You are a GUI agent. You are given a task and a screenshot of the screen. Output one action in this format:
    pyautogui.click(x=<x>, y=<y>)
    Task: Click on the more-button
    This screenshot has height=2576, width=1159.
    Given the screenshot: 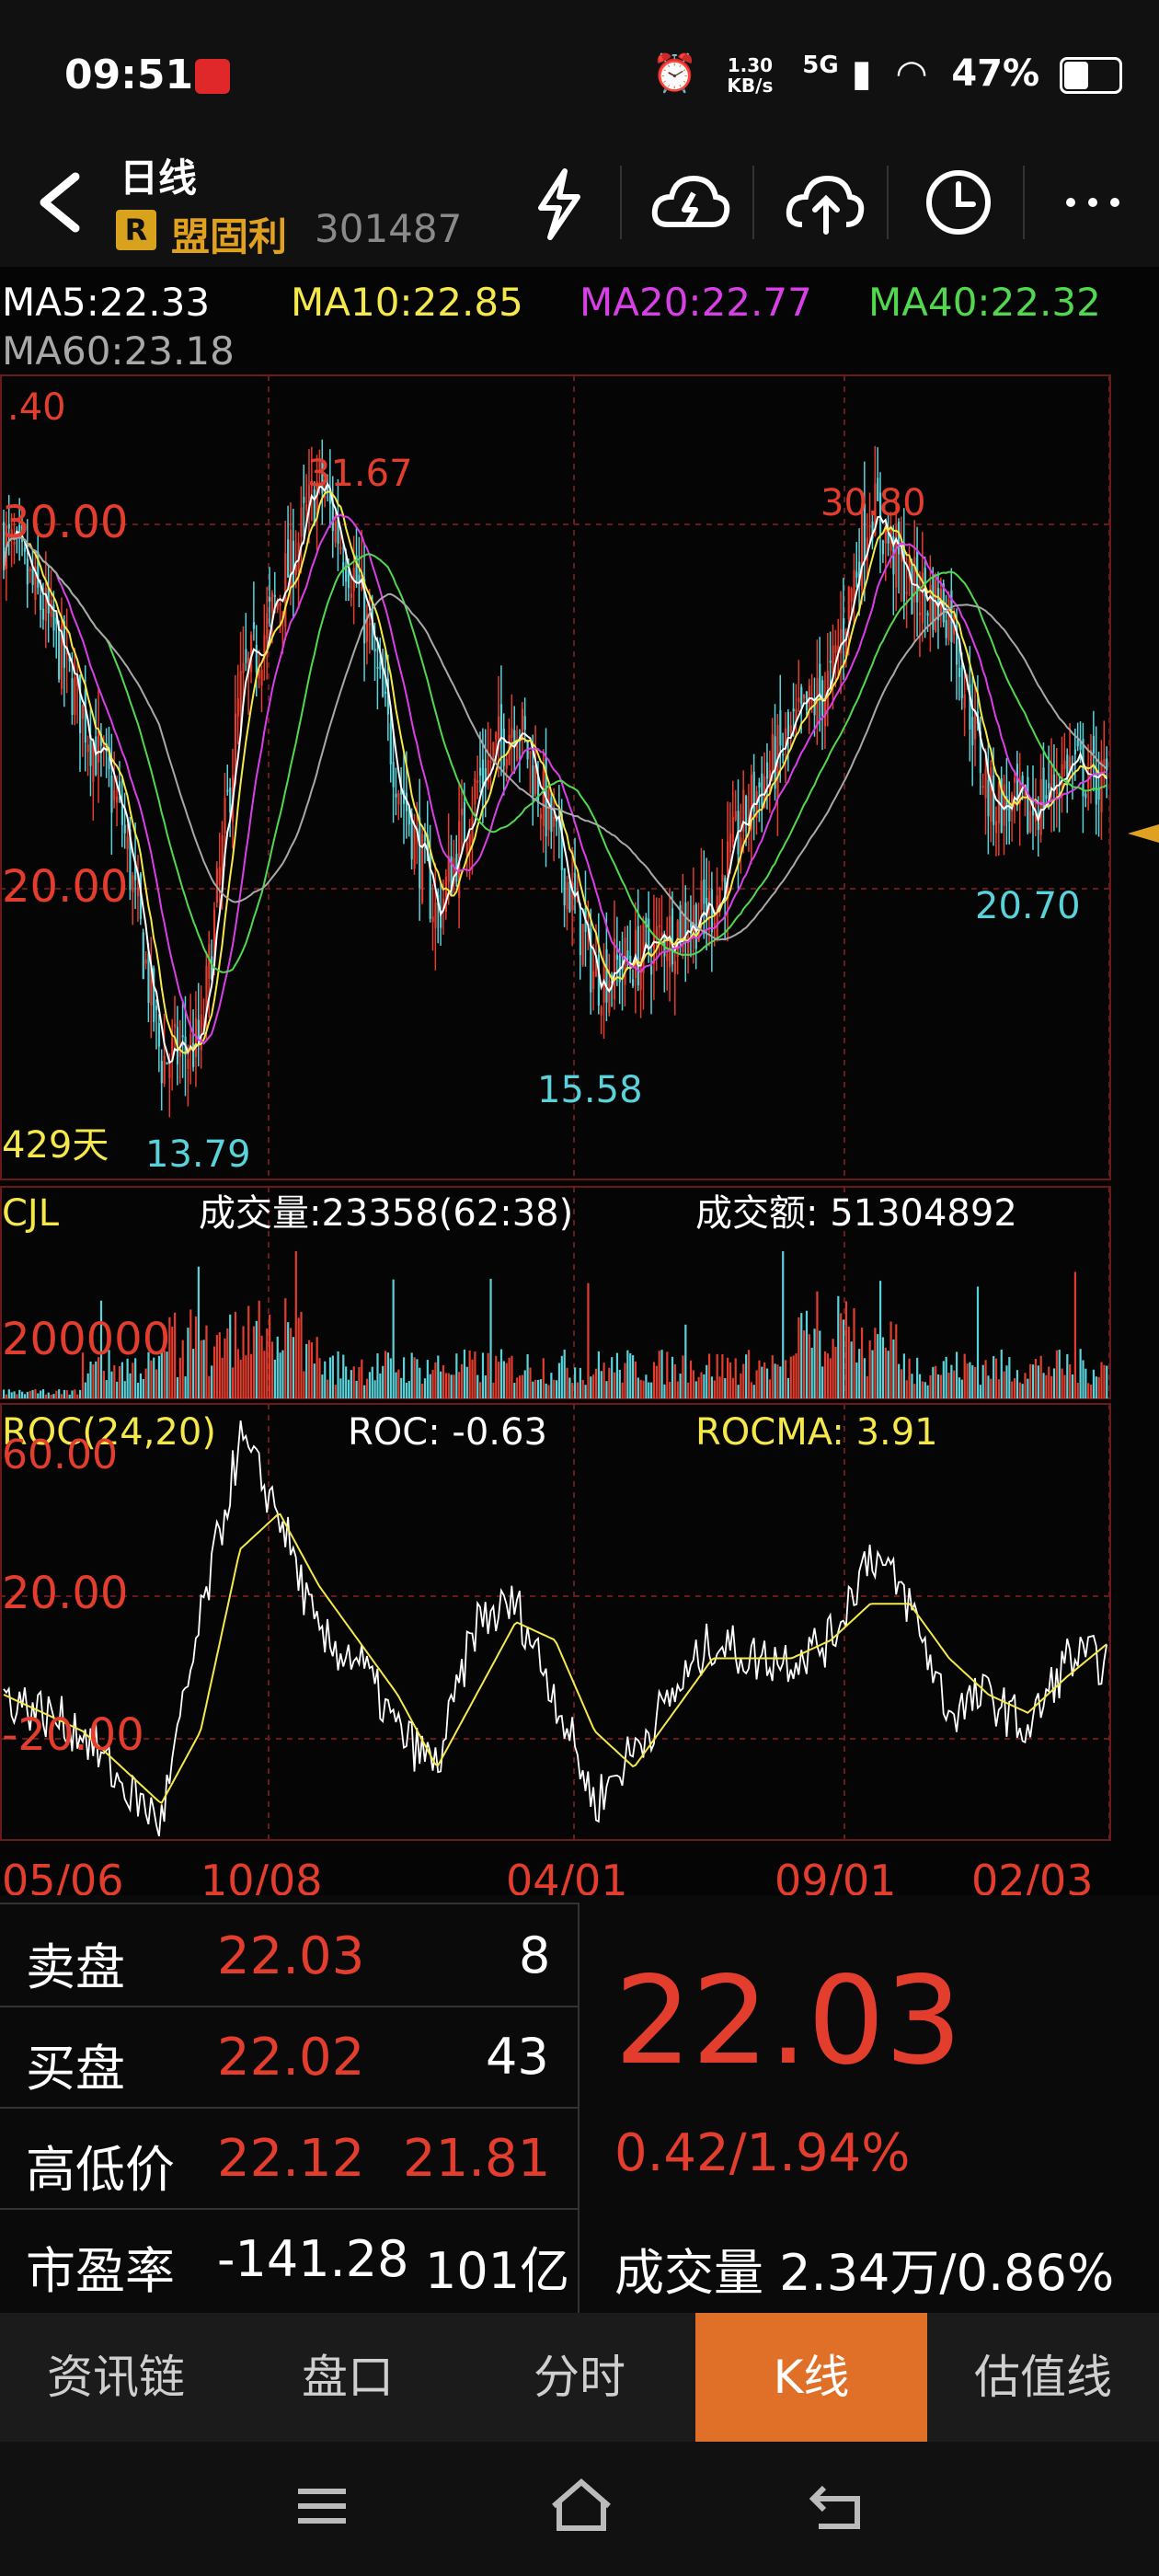 What is the action you would take?
    pyautogui.click(x=1093, y=203)
    